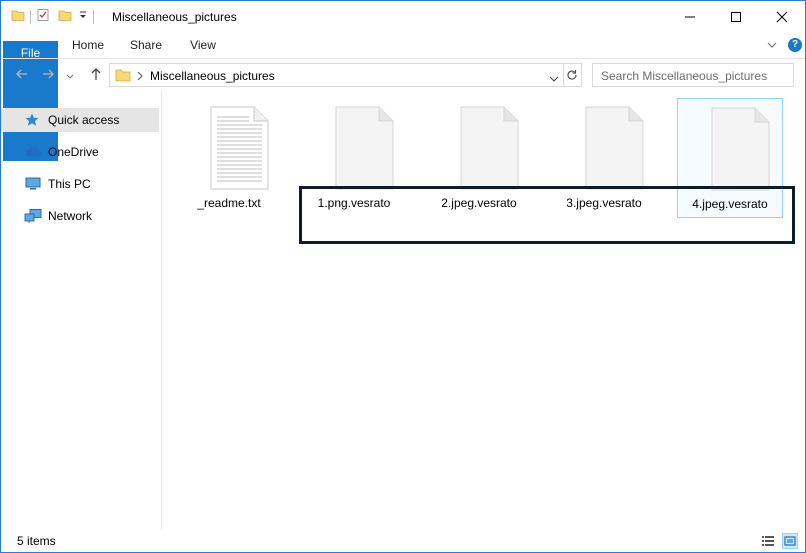  I want to click on sidebar-item-label: Quick access, so click(84, 120).